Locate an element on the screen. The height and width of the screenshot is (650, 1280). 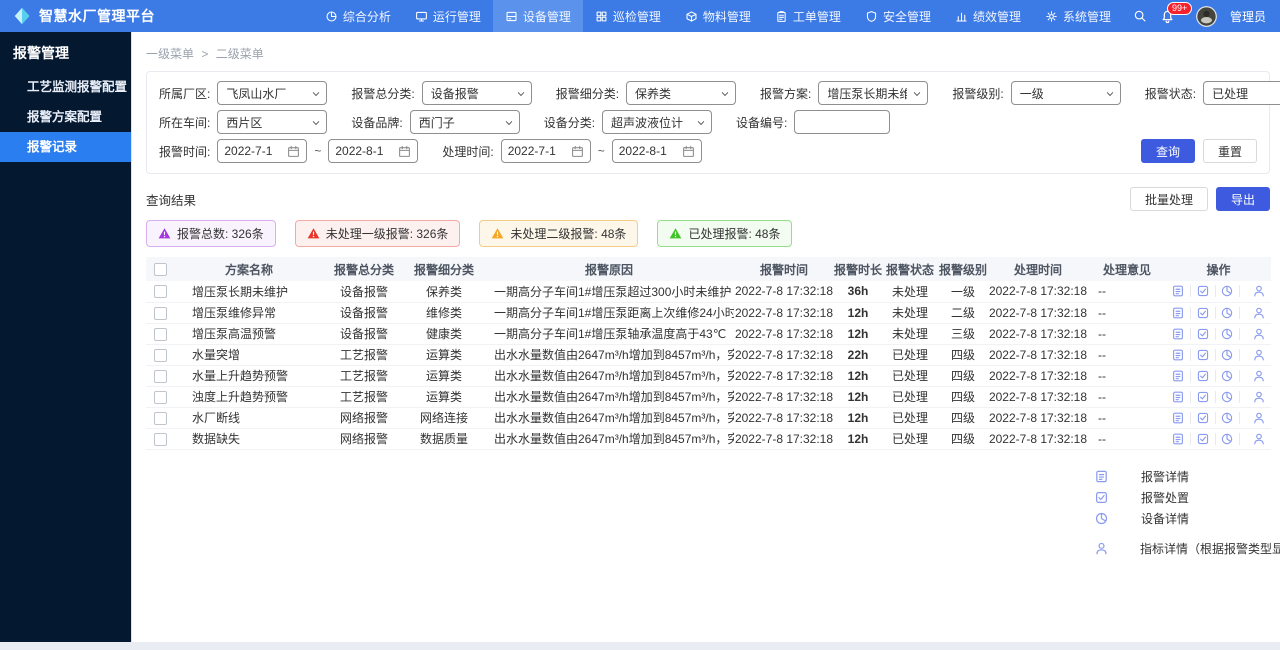
handle-time-from: 2022-7-1 is located at coordinates (545, 151).